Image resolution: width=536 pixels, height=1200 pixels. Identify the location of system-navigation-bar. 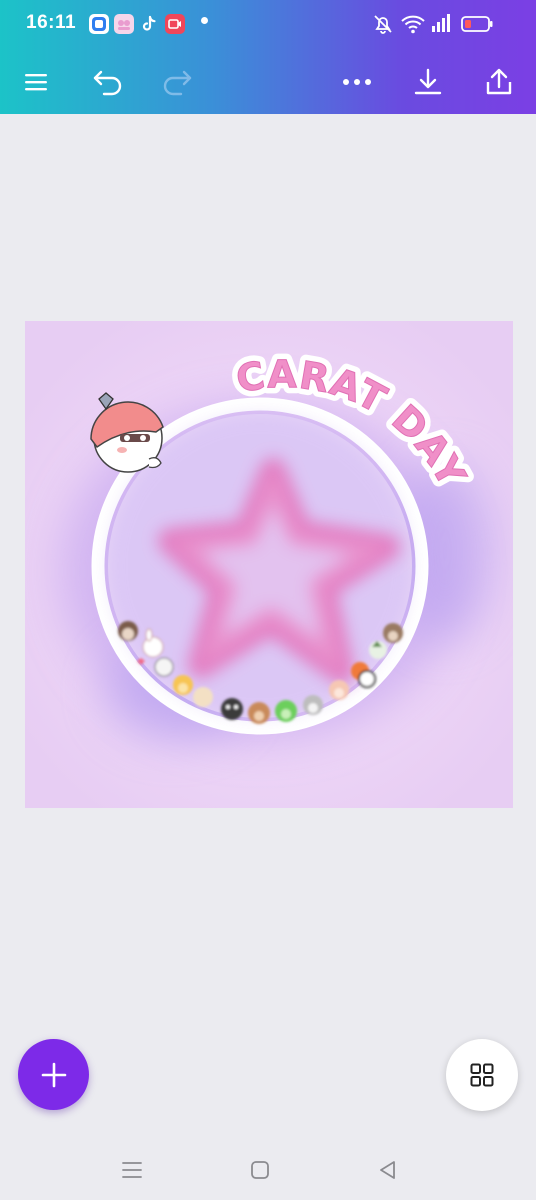
(268, 1170).